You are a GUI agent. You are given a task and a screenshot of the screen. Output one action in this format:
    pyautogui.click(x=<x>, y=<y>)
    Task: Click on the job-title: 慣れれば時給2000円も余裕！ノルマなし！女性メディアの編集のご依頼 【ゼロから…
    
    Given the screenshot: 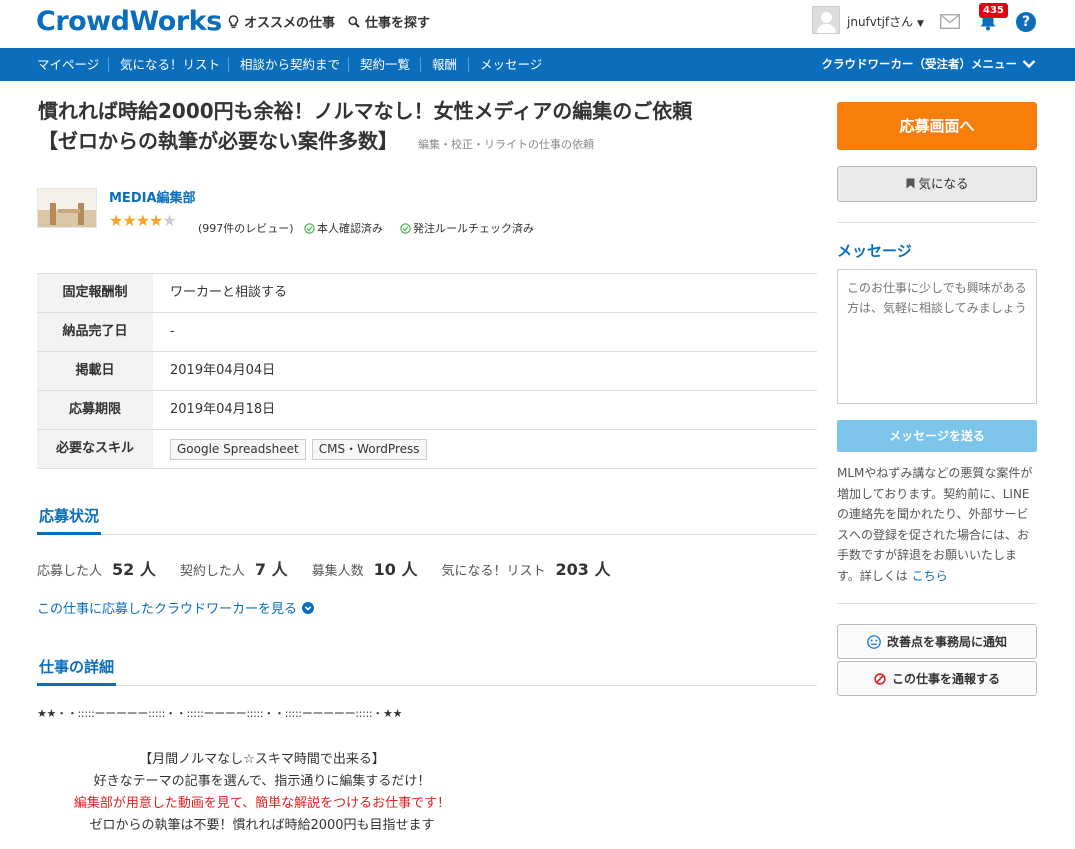 What is the action you would take?
    pyautogui.click(x=428, y=128)
    